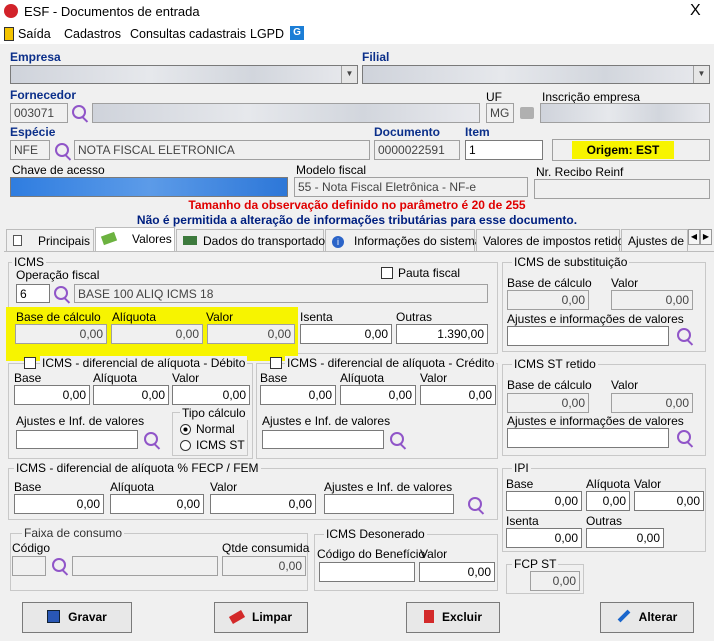  What do you see at coordinates (33, 293) in the screenshot?
I see `operacao-code: 6` at bounding box center [33, 293].